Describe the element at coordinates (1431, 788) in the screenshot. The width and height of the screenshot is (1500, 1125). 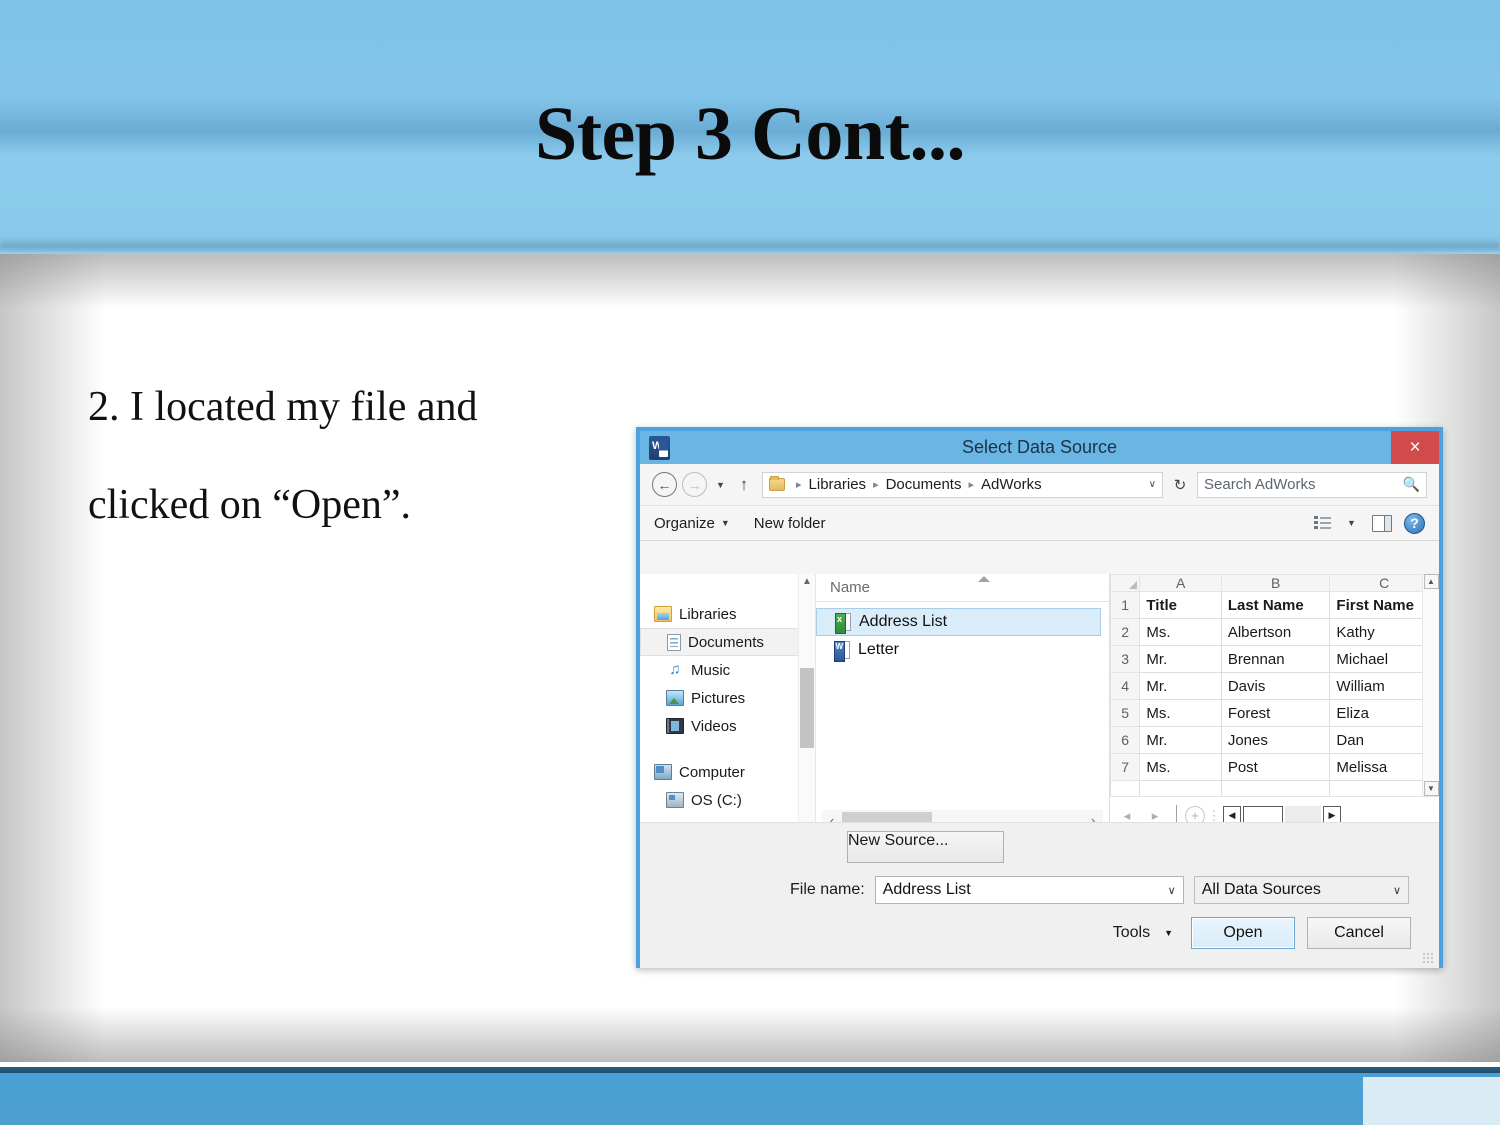
I see `scroll-down-icon: ▼` at that location.